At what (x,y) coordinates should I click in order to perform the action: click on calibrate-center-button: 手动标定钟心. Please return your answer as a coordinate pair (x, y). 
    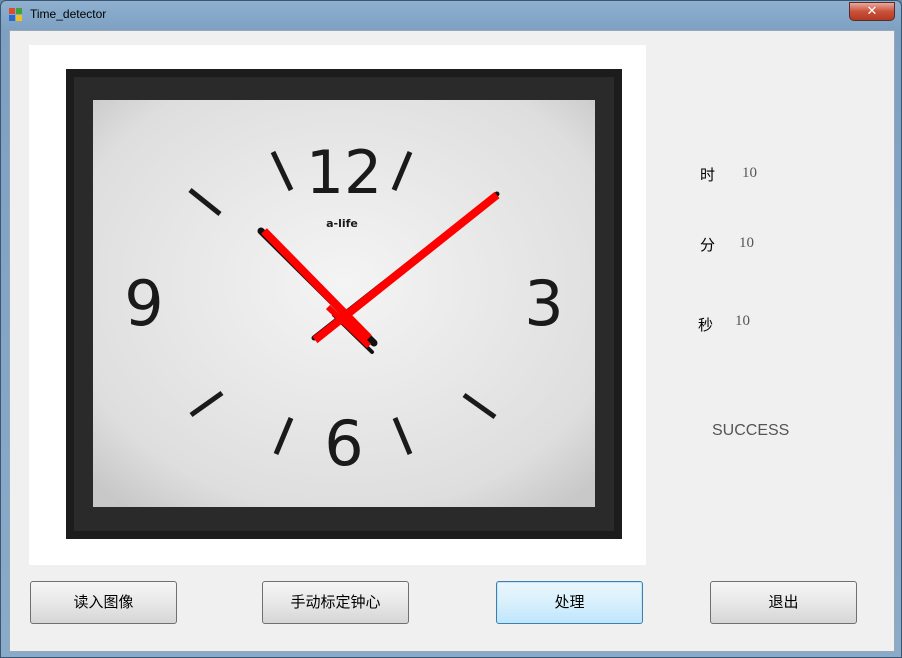
    Looking at the image, I should click on (335, 602).